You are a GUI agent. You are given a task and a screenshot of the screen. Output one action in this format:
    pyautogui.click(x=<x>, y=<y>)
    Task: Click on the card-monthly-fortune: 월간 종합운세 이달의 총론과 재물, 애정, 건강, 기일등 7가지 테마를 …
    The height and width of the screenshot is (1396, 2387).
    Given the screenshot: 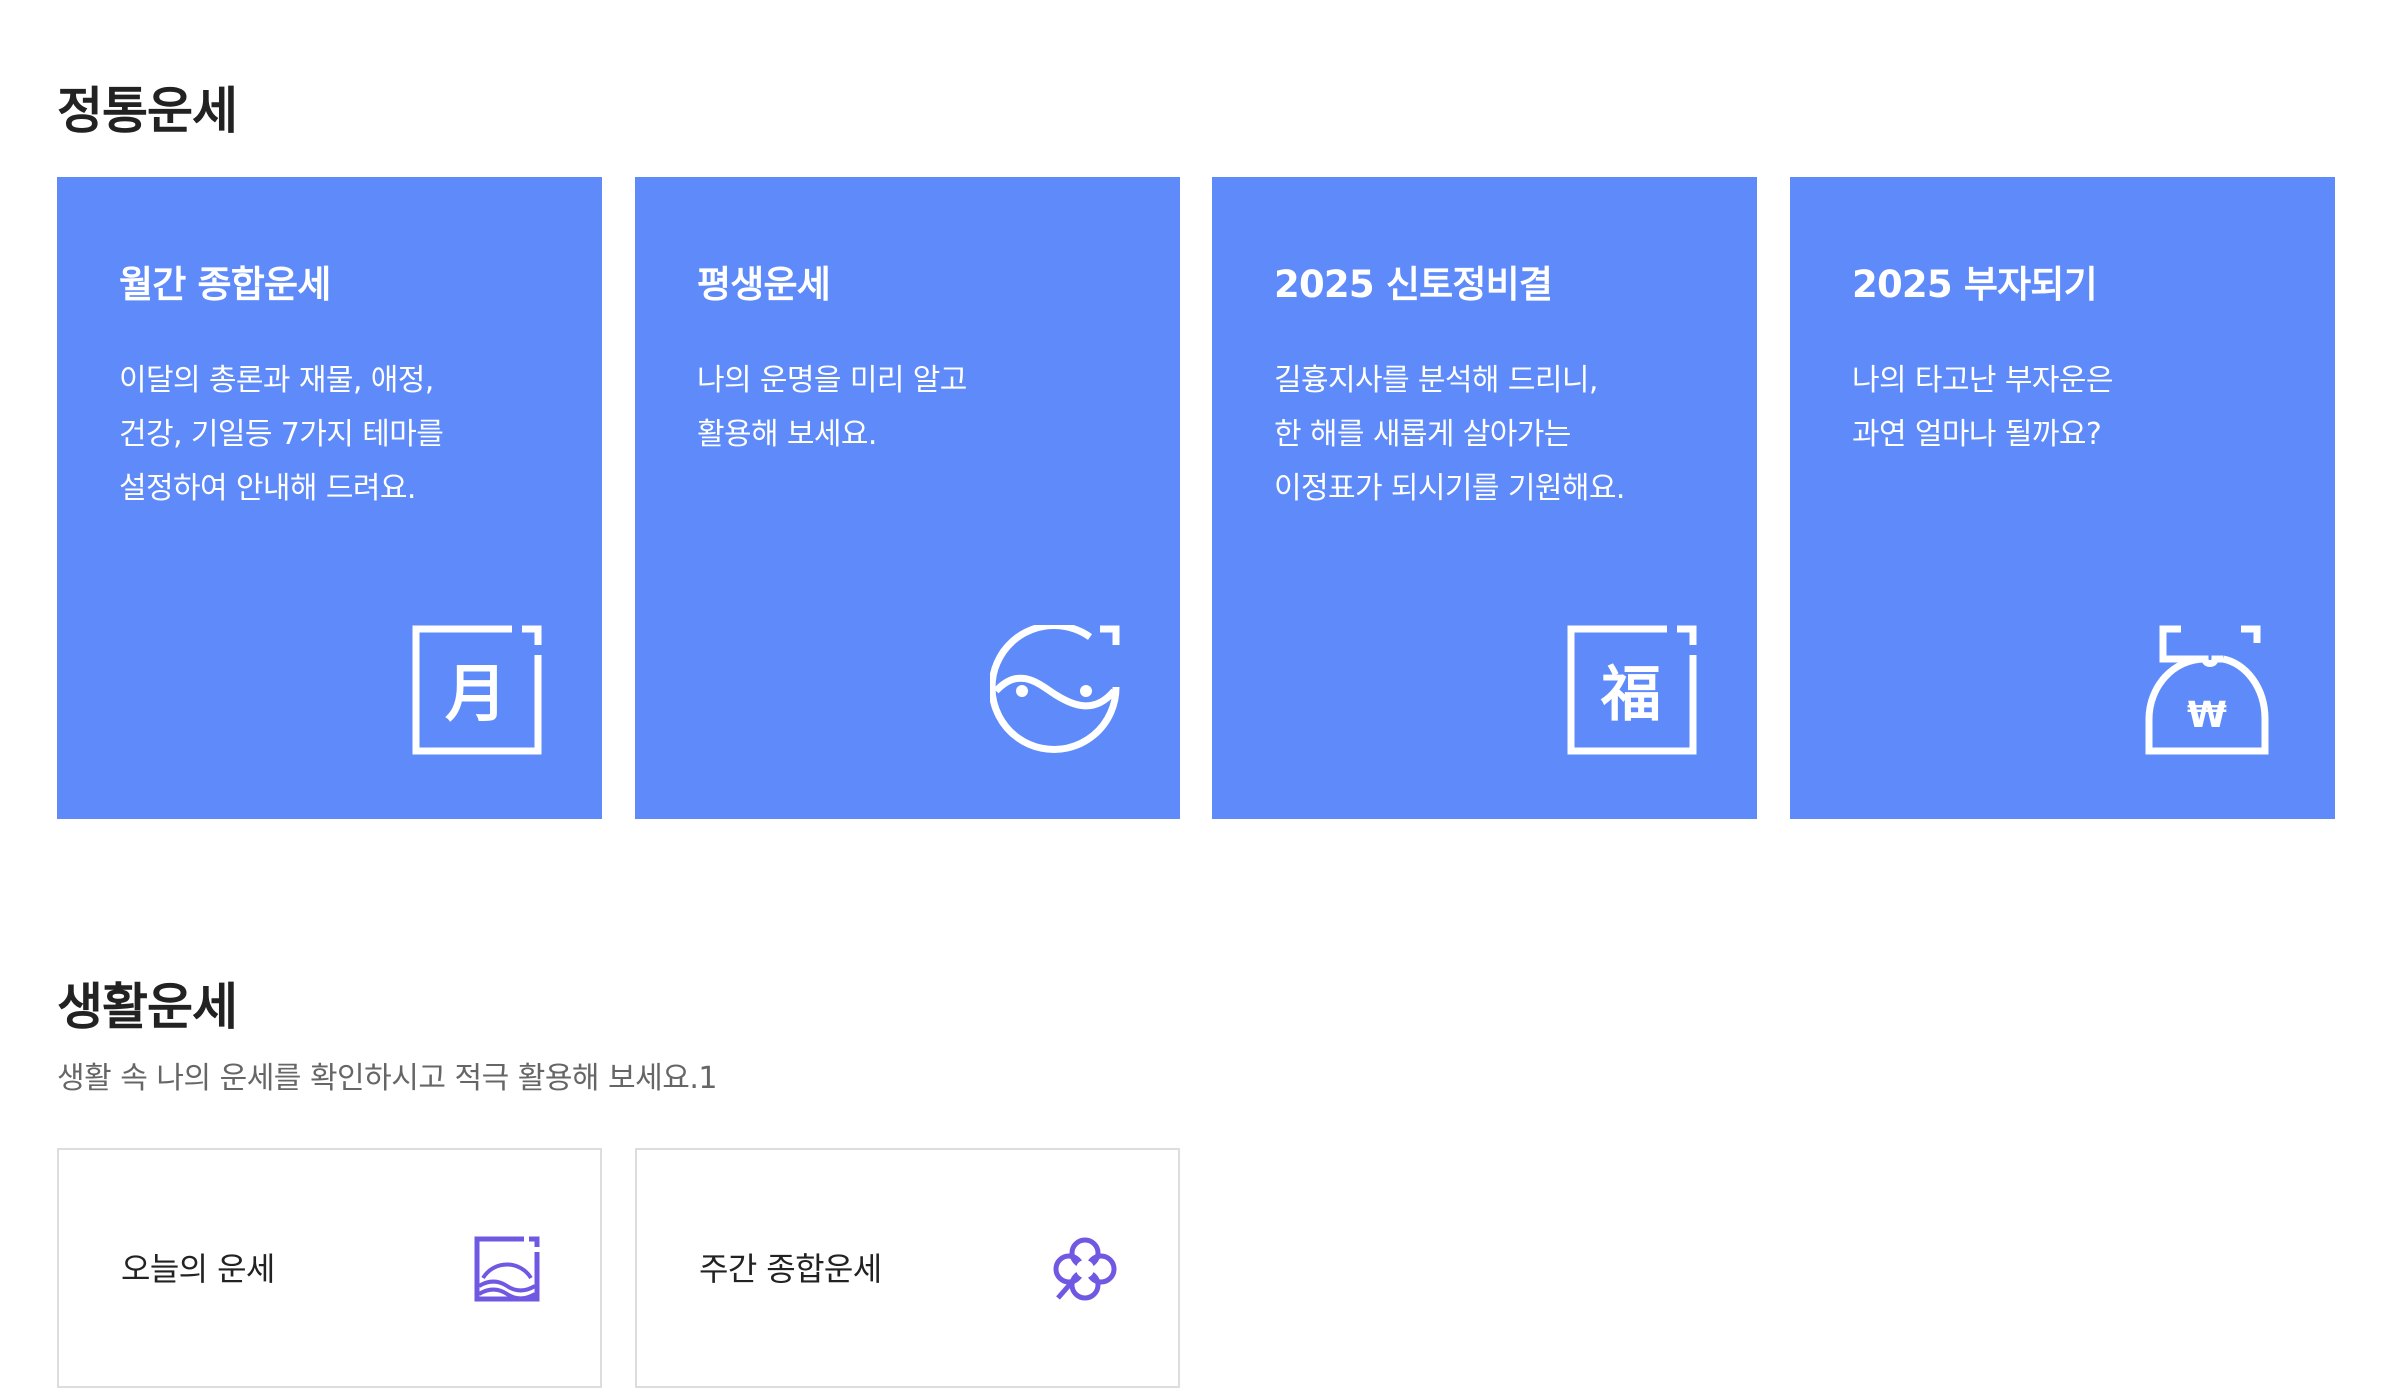 What is the action you would take?
    pyautogui.click(x=329, y=498)
    